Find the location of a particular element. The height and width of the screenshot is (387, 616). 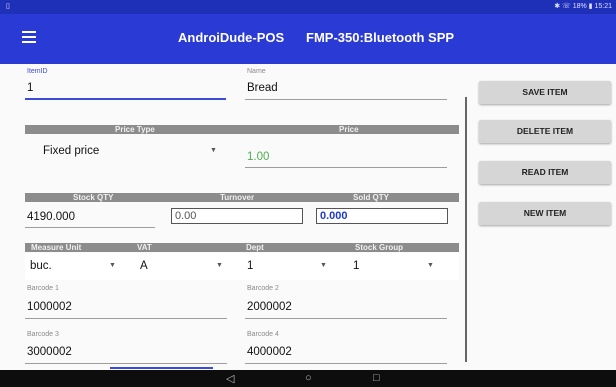

price-header: Price Type Price is located at coordinates (242, 129).